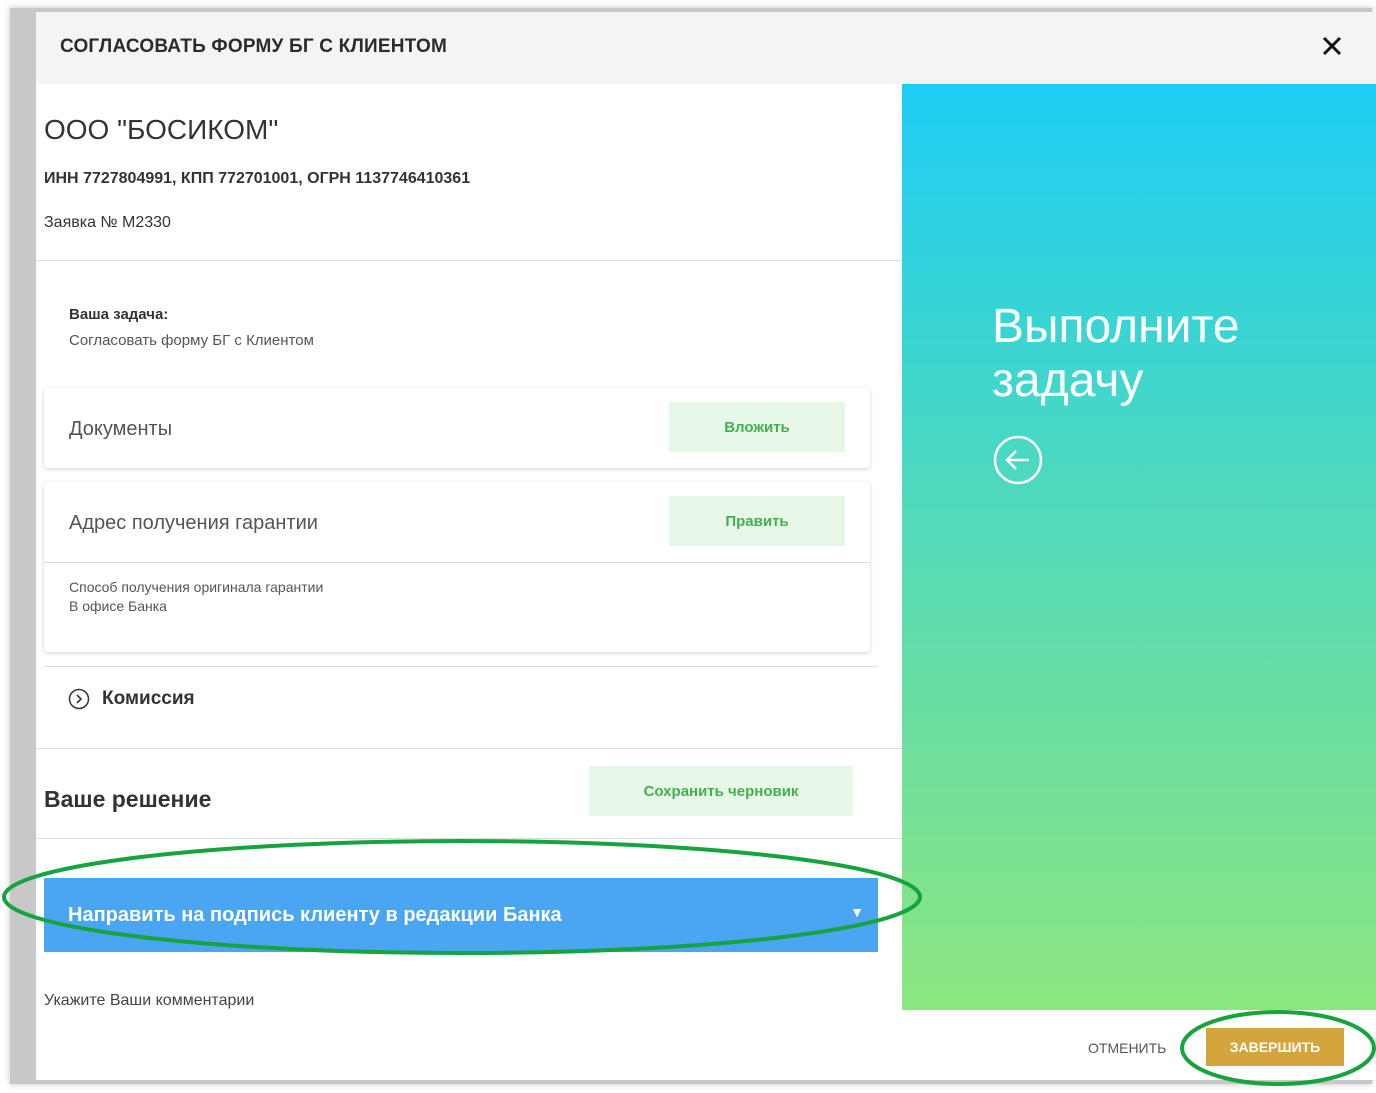 The height and width of the screenshot is (1093, 1376). What do you see at coordinates (148, 698) in the screenshot?
I see `commission-label: Комиссия` at bounding box center [148, 698].